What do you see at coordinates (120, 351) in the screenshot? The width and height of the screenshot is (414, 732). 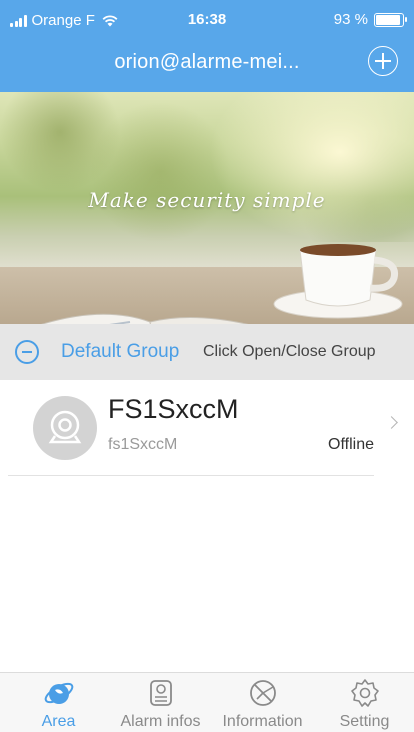 I see `group-name: Default Group` at bounding box center [120, 351].